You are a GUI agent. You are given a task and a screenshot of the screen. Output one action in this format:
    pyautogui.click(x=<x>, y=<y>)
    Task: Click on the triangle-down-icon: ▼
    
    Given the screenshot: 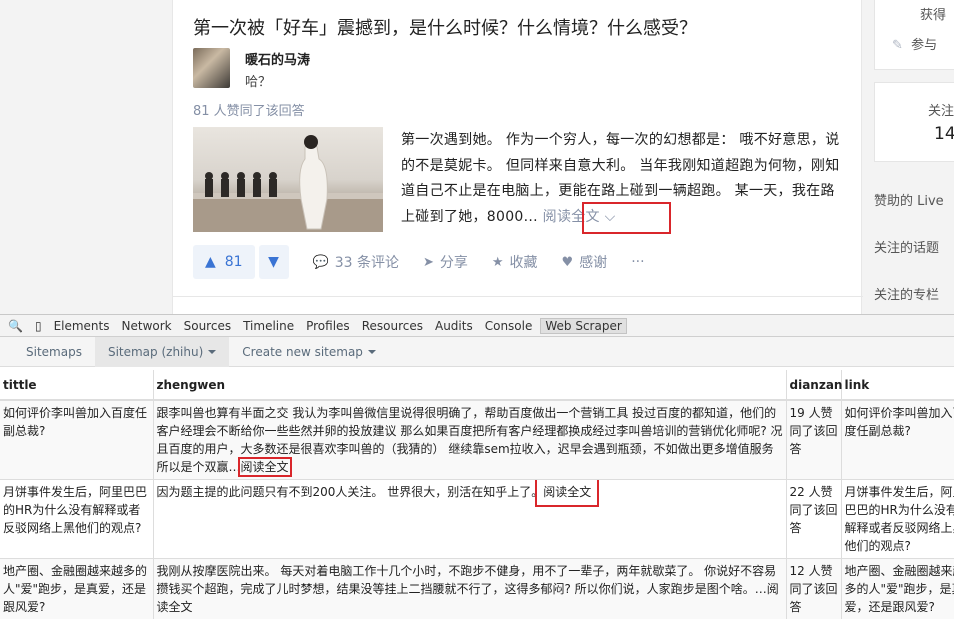 What is the action you would take?
    pyautogui.click(x=273, y=262)
    